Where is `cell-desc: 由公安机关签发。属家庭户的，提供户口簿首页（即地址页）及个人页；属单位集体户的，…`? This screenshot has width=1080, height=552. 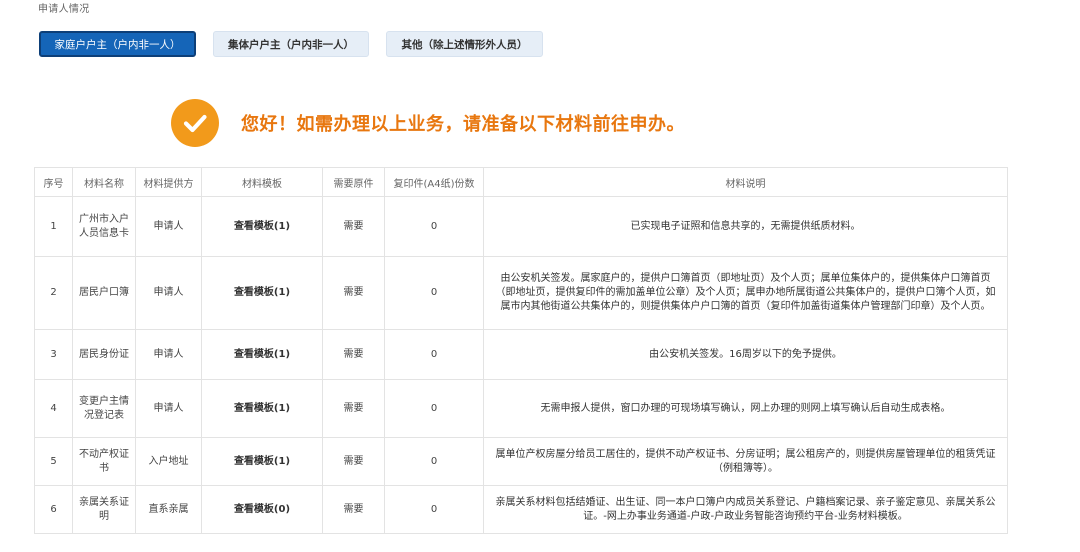 cell-desc: 由公安机关签发。属家庭户的，提供户口簿首页（即地址页）及个人页；属单位集体户的，… is located at coordinates (745, 293).